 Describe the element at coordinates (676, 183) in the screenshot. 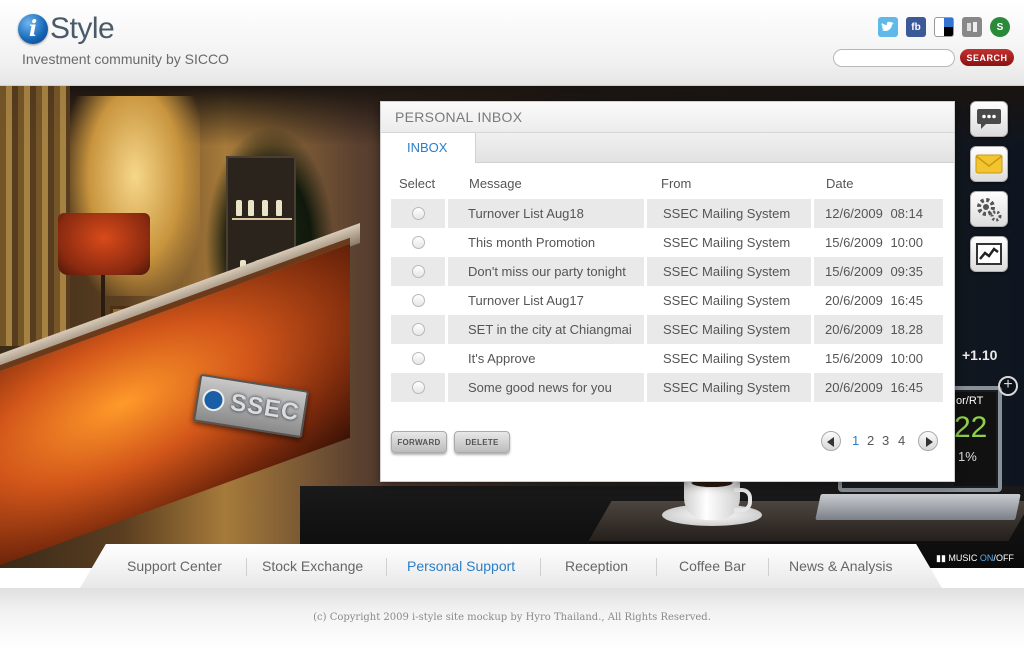

I see `column-header-from: From` at that location.